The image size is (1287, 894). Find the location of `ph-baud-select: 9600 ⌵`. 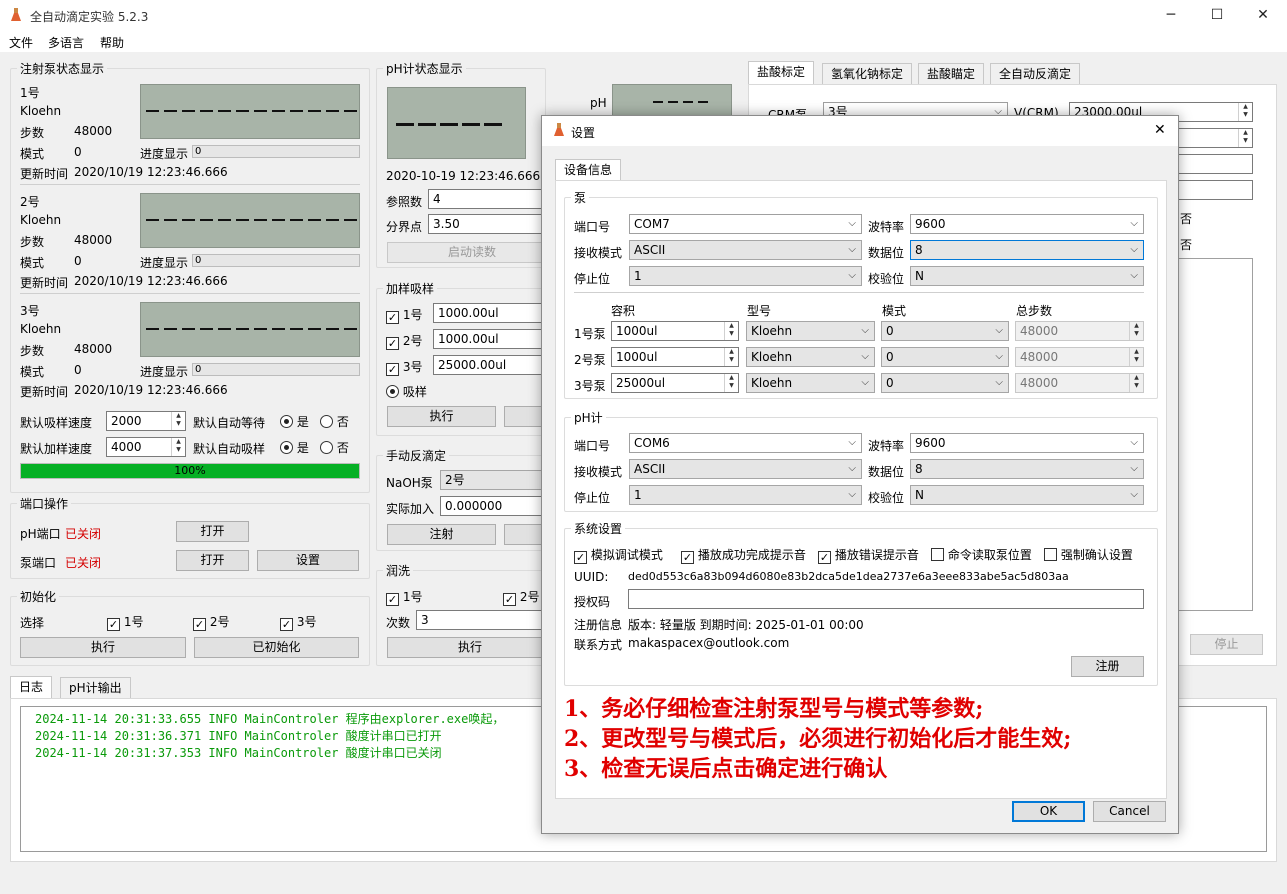

ph-baud-select: 9600 ⌵ is located at coordinates (1027, 443).